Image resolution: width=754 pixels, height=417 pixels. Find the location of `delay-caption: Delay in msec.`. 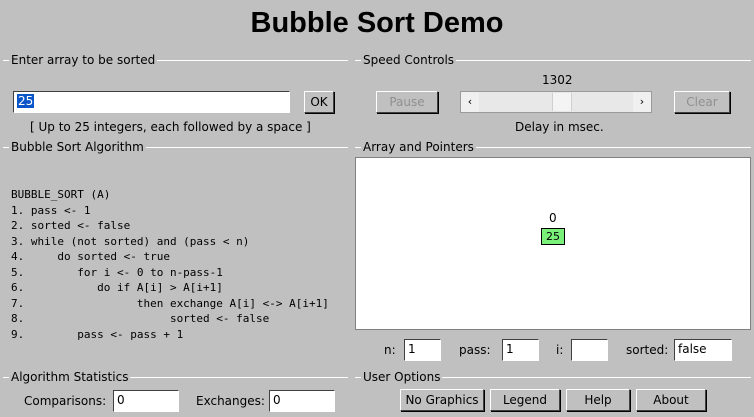

delay-caption: Delay in msec. is located at coordinates (559, 127).